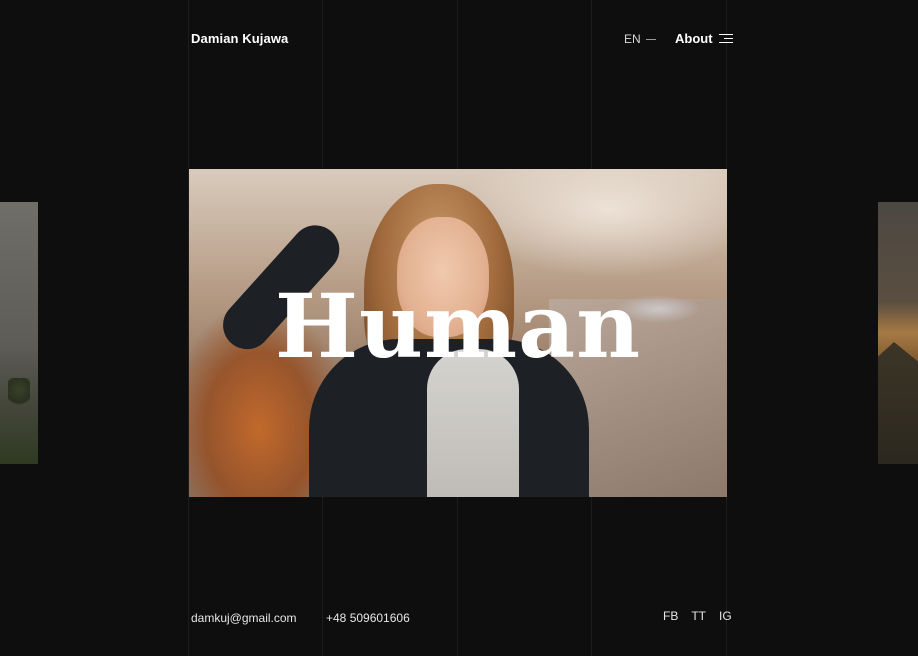 Image resolution: width=918 pixels, height=656 pixels. Describe the element at coordinates (458, 326) in the screenshot. I see `hero-title: Human` at that location.